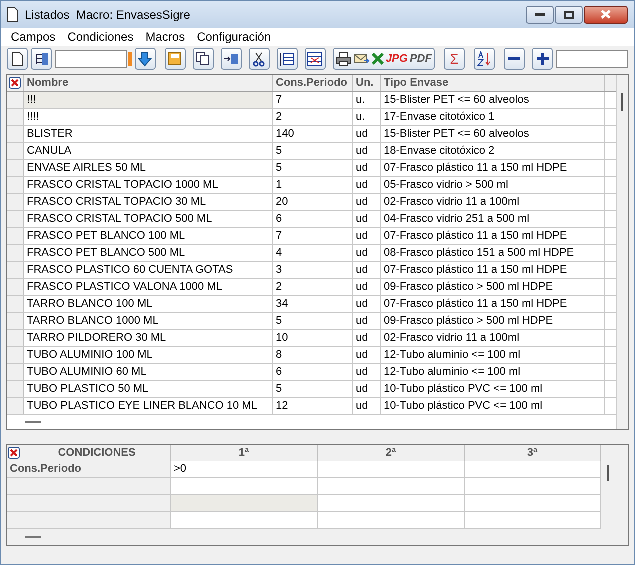 The width and height of the screenshot is (635, 565). I want to click on tree-button, so click(41, 59).